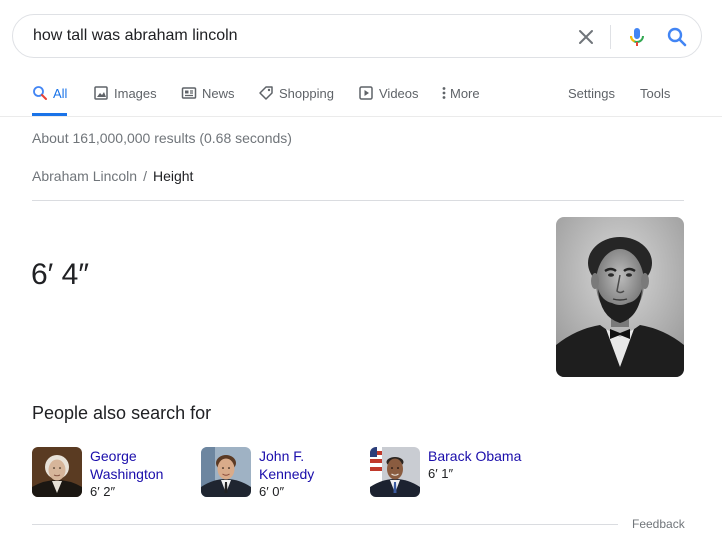  Describe the element at coordinates (173, 176) in the screenshot. I see `breadcrumb-current: Height` at that location.